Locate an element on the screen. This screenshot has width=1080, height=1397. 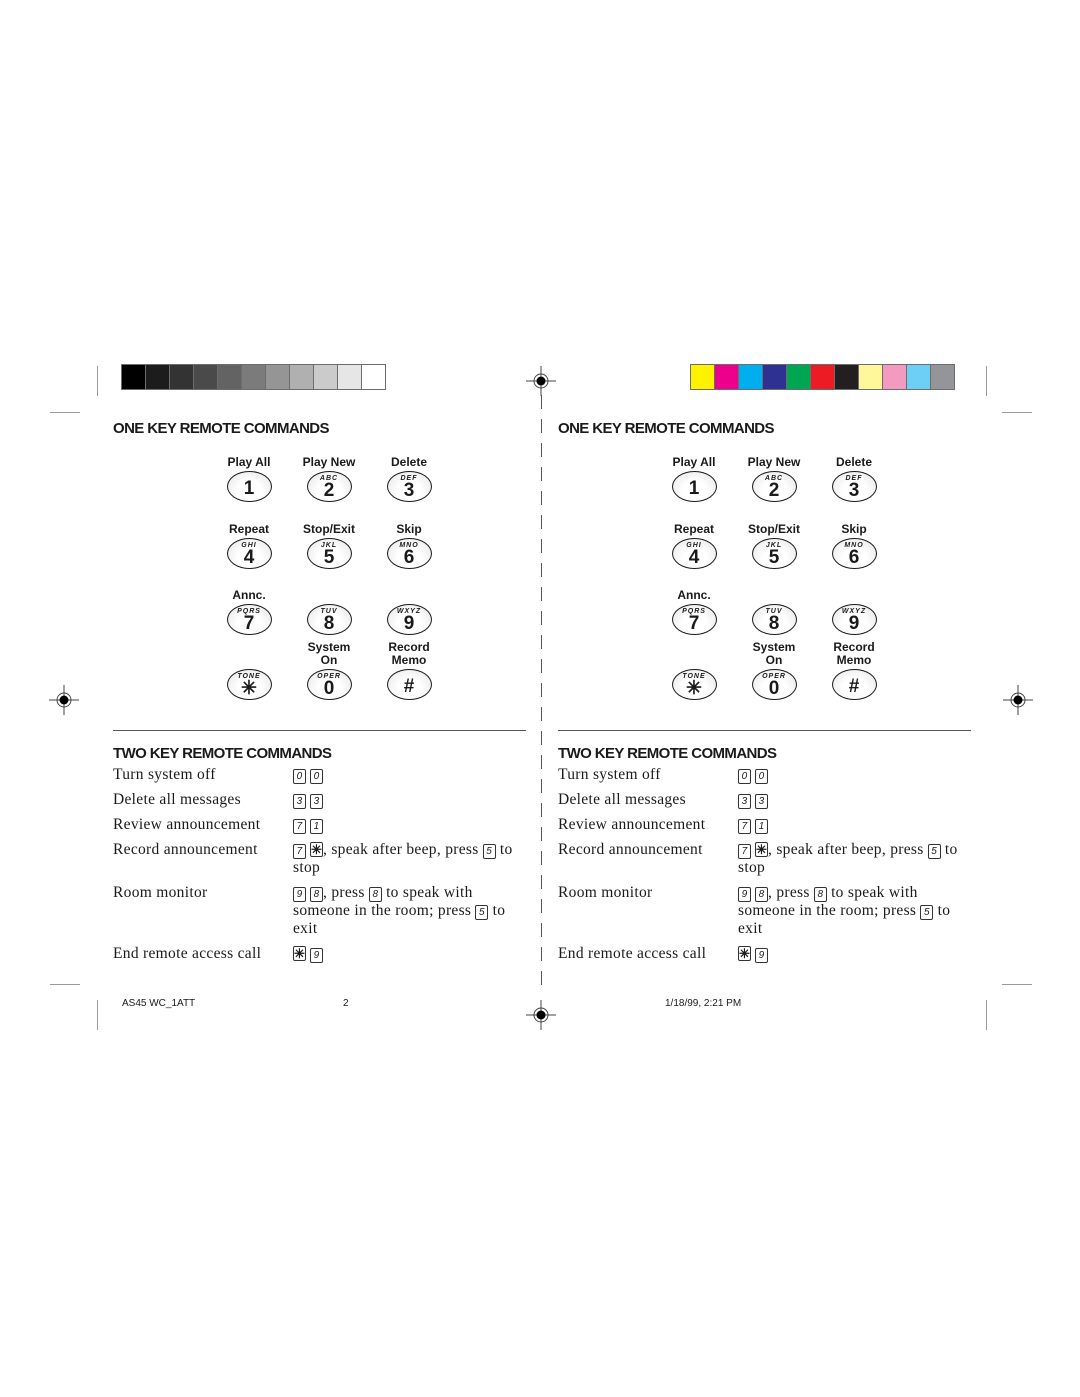
key-digit: 8 is located at coordinates (774, 623).